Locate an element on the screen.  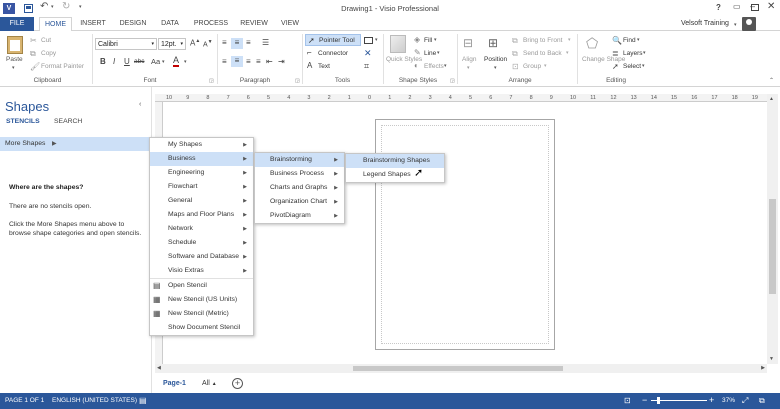
pointer-tool-button: ➚ Pointer Tool is located at coordinates (333, 40).